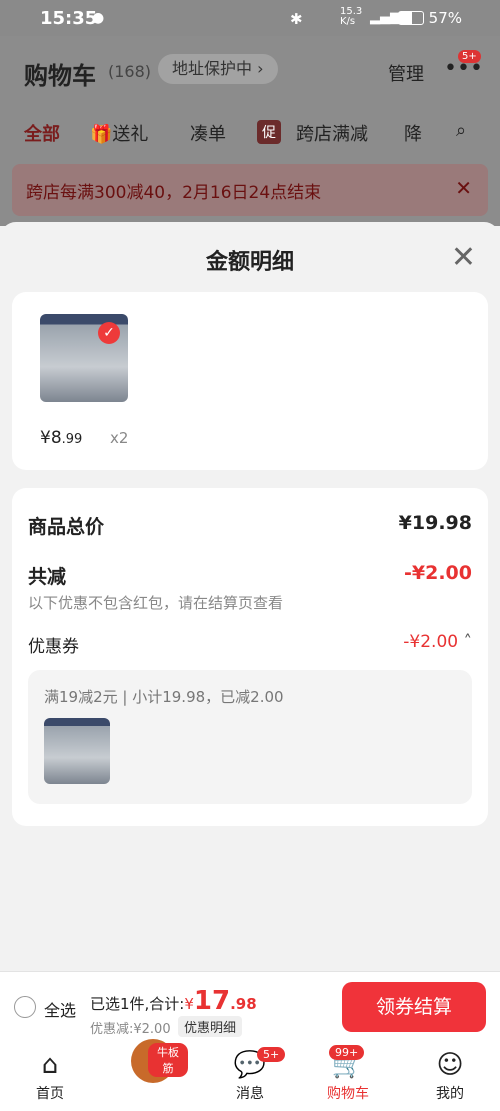  Describe the element at coordinates (173, 1001) in the screenshot. I see `selected-summary: 已选1件,合计:¥17.98` at that location.